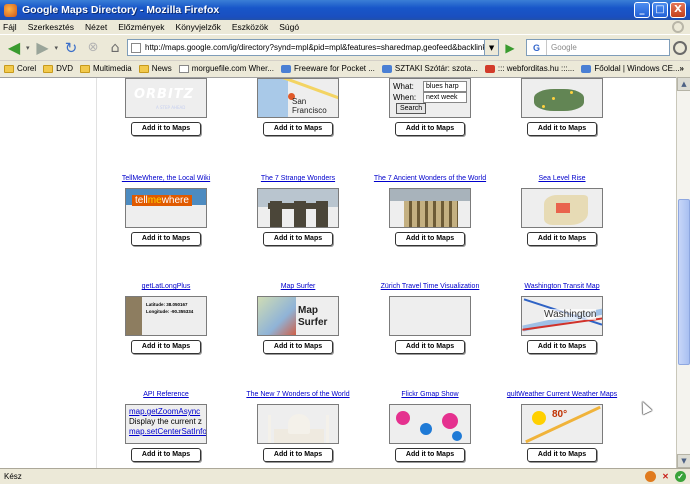  Describe the element at coordinates (683, 461) in the screenshot. I see `scroll-down-icon: ▼` at that location.